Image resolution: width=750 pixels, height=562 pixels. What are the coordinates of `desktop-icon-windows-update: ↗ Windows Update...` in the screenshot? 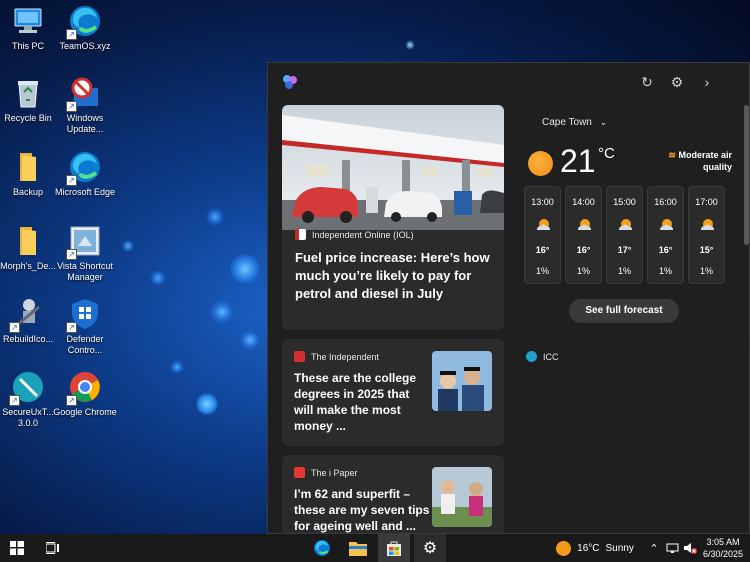 It's located at (85, 105).